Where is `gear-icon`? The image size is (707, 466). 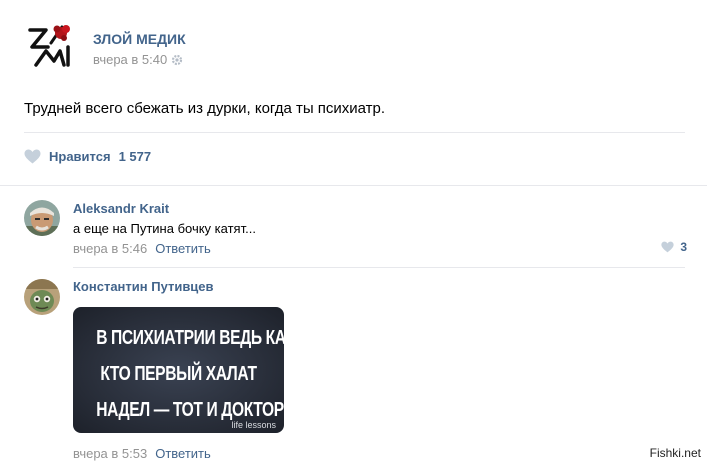
gear-icon is located at coordinates (177, 60).